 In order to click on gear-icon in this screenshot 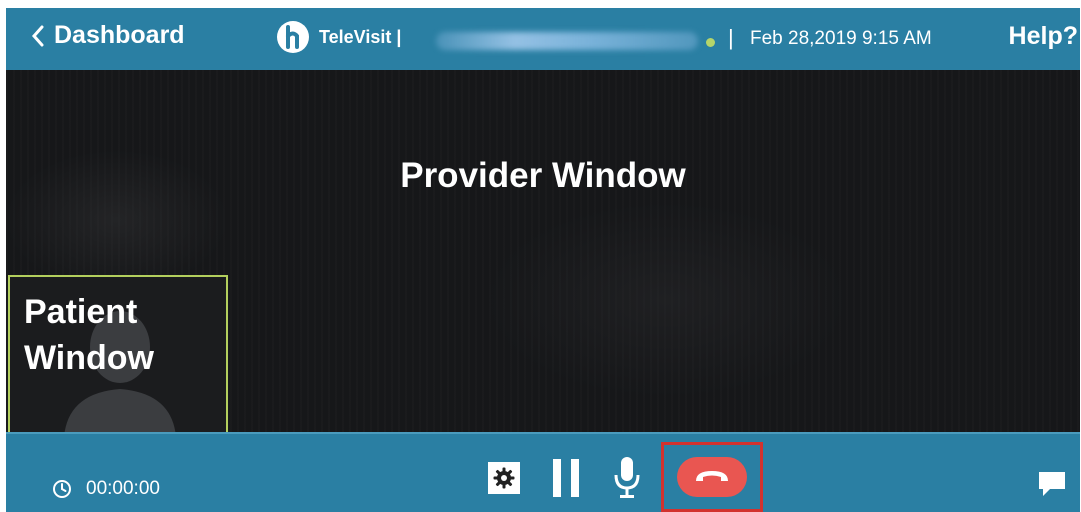, I will do `click(504, 478)`.